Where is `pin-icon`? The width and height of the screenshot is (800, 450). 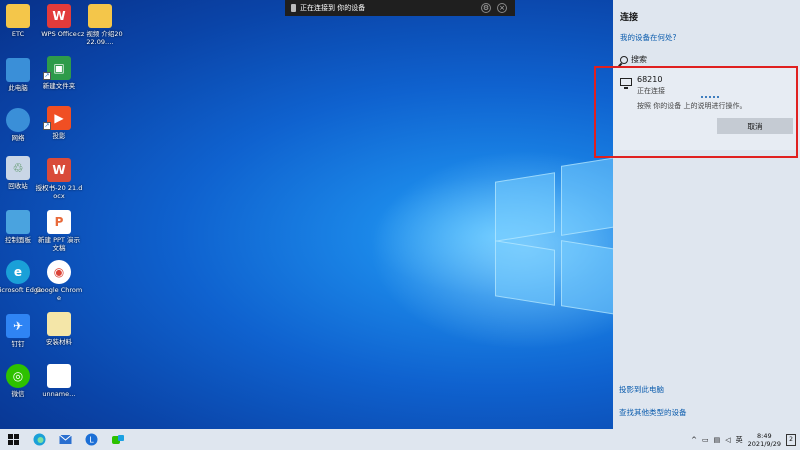
pin-icon is located at coordinates (293, 8).